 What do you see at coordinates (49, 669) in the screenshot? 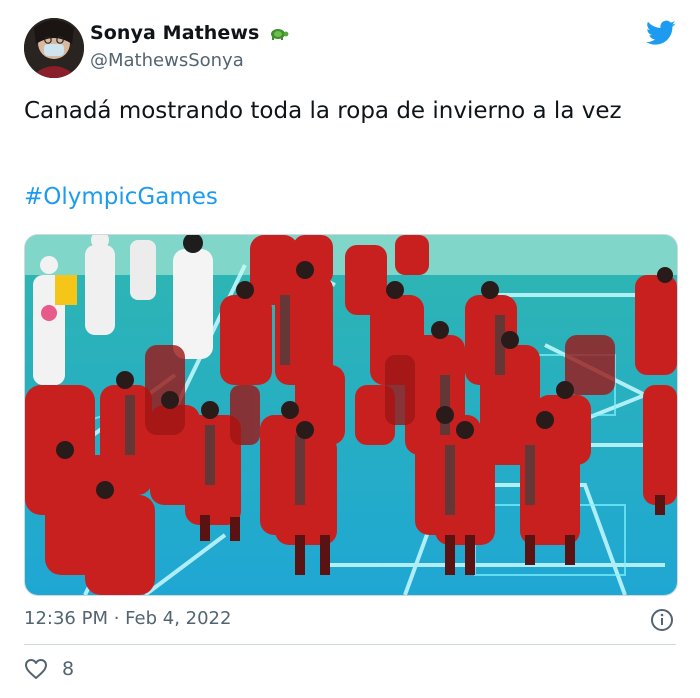
I see `like-button: 8` at bounding box center [49, 669].